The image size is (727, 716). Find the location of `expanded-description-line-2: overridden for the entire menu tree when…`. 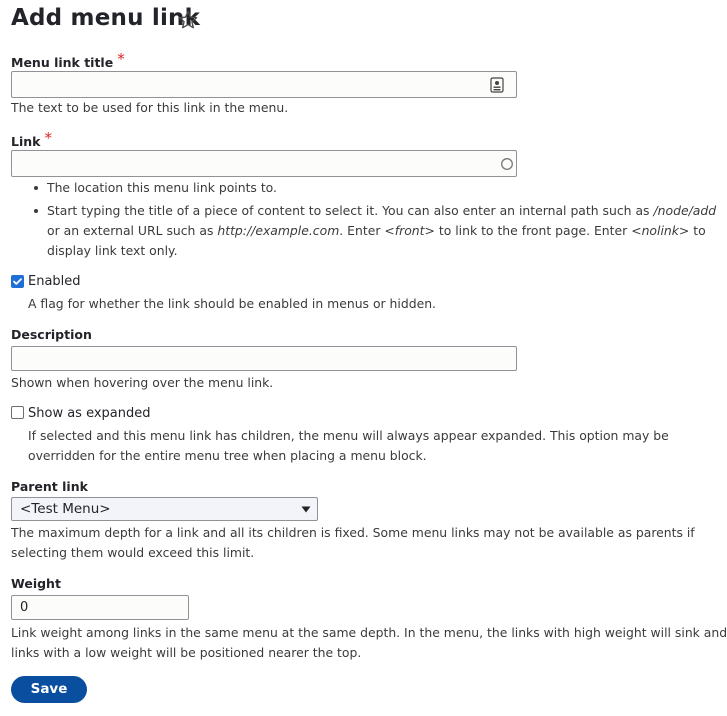

expanded-description-line-2: overridden for the entire menu tree when… is located at coordinates (227, 455).